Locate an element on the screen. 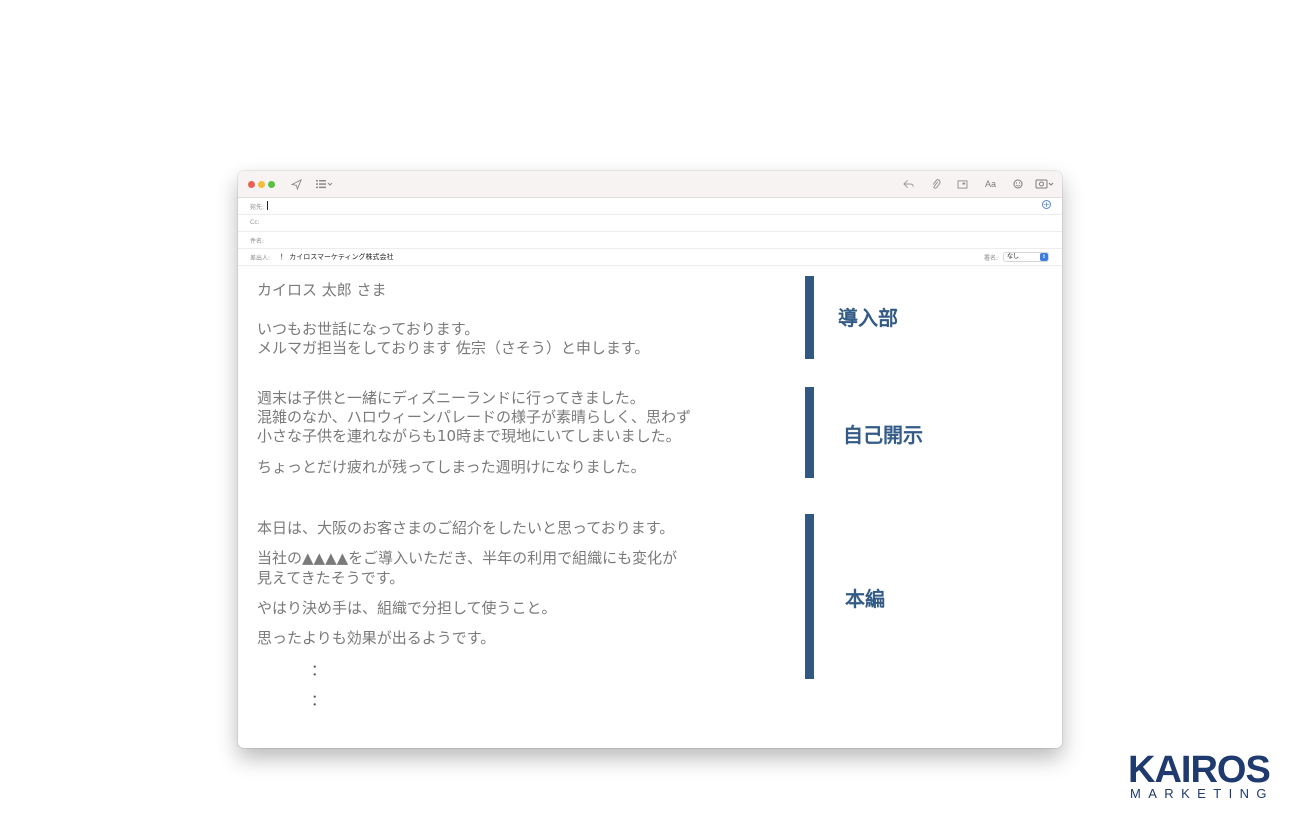  body-line: 思ったよりも効果が出るようです。 is located at coordinates (376, 638).